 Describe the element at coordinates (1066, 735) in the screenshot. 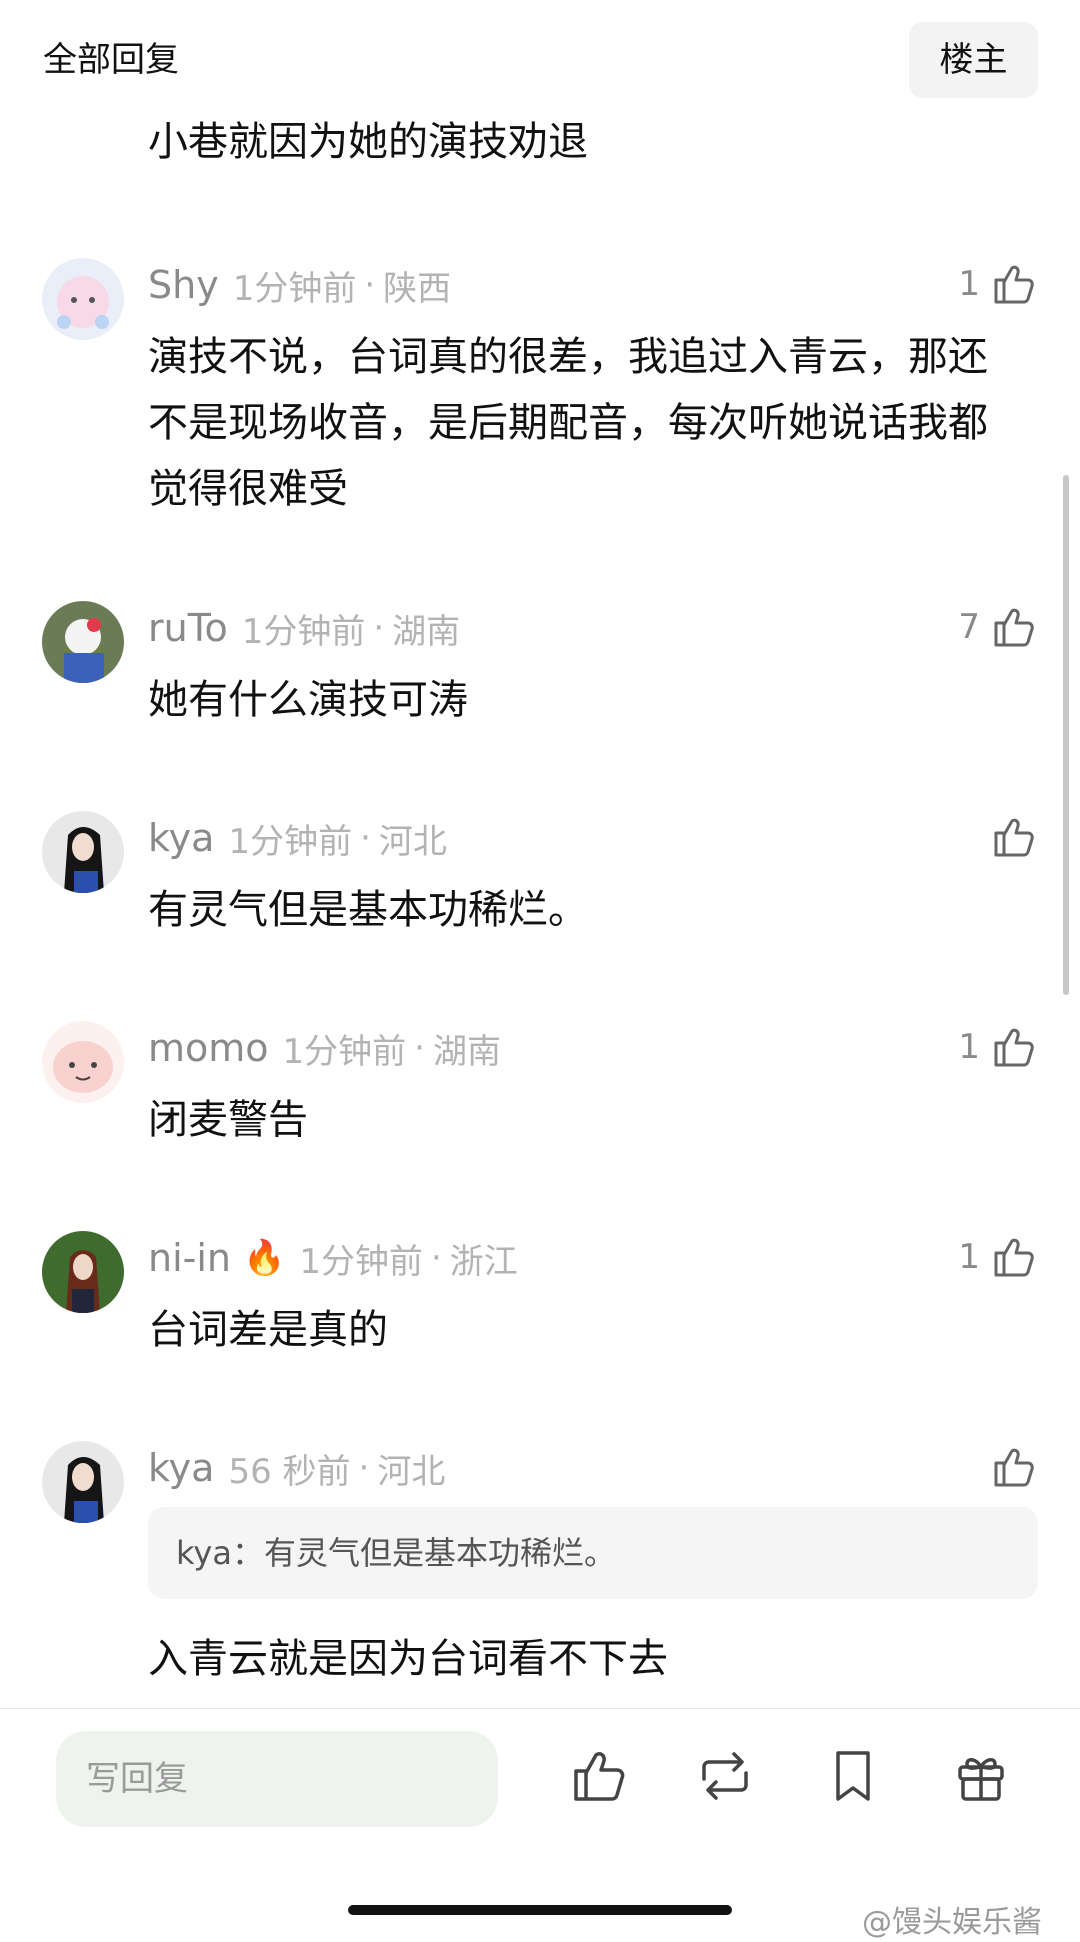

I see `scrollbar` at that location.